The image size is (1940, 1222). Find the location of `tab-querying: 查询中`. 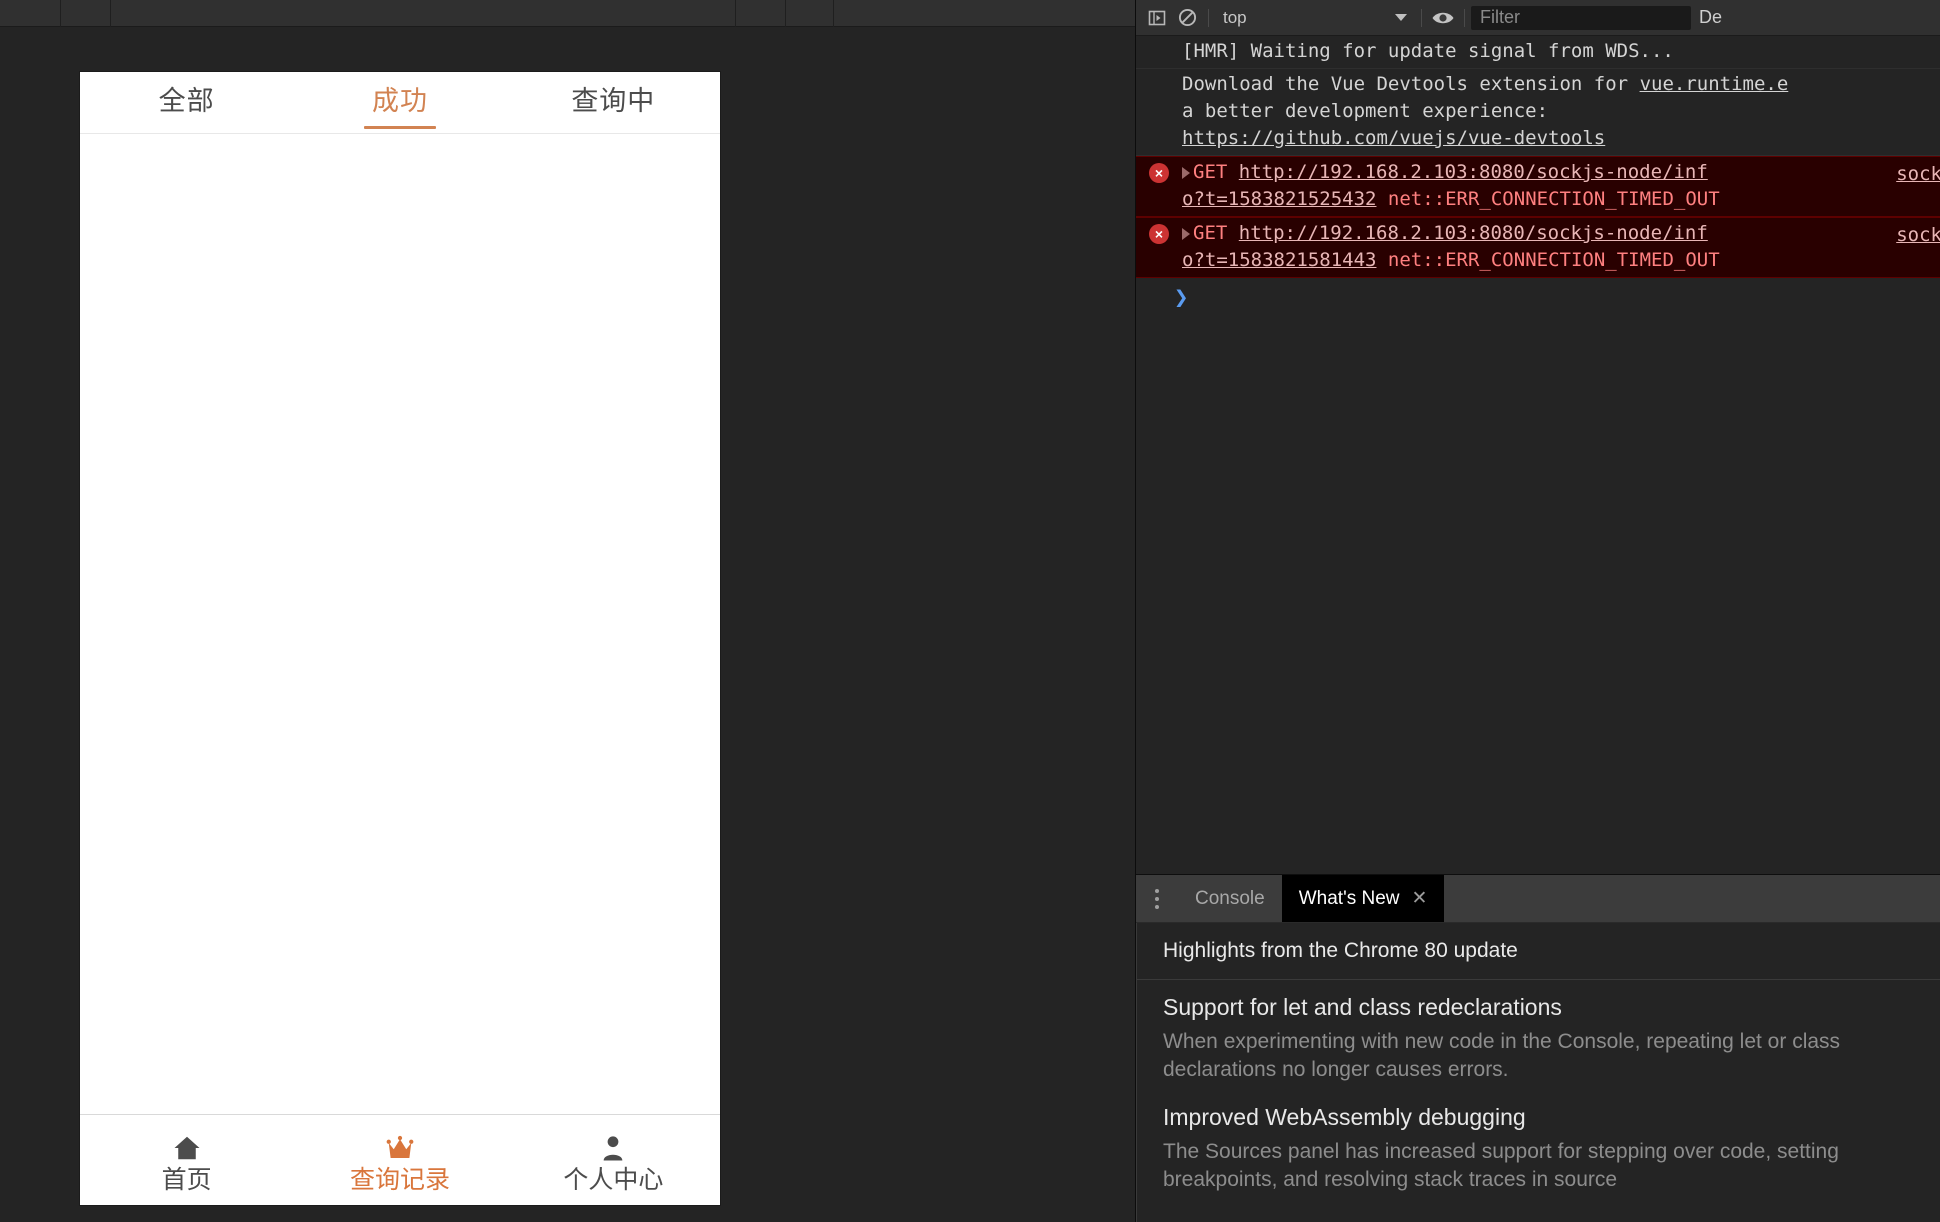

tab-querying: 查询中 is located at coordinates (613, 102).